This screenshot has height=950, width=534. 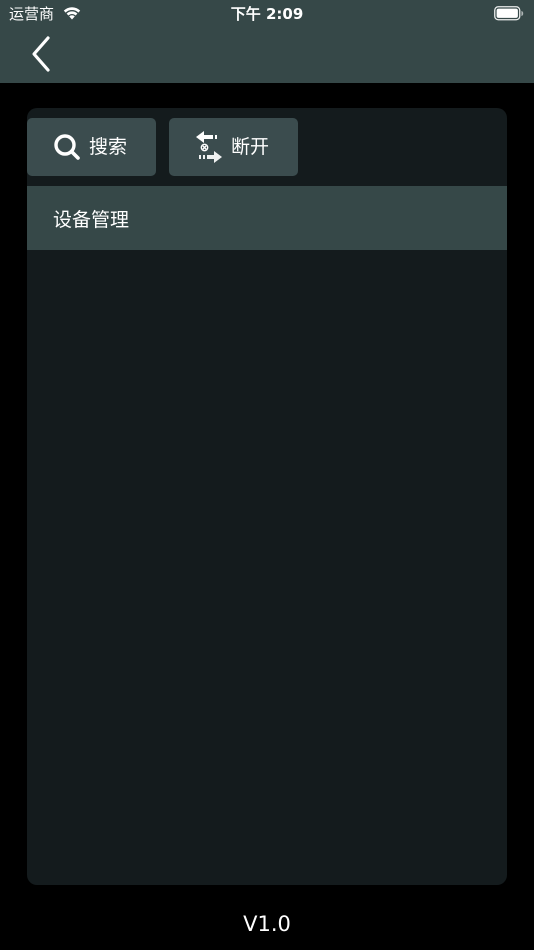 What do you see at coordinates (91, 219) in the screenshot?
I see `list-item-label: 设备管理` at bounding box center [91, 219].